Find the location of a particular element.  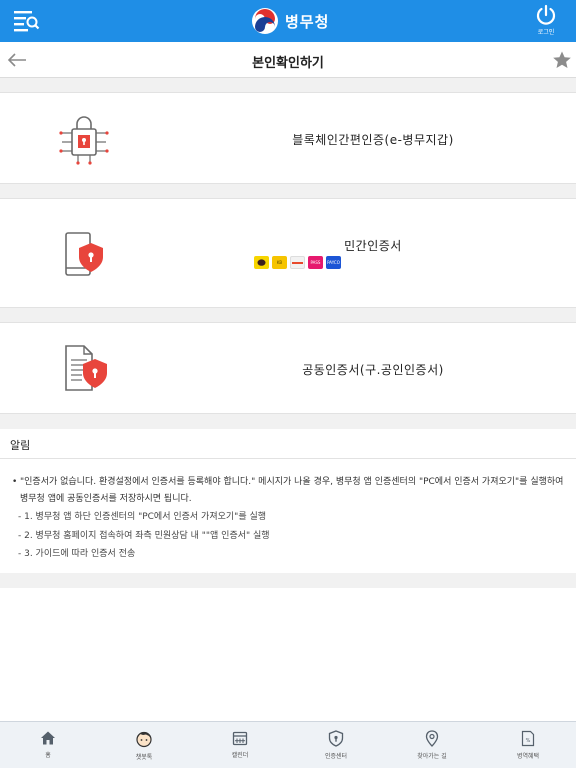

tab-label: 홈 is located at coordinates (48, 755).